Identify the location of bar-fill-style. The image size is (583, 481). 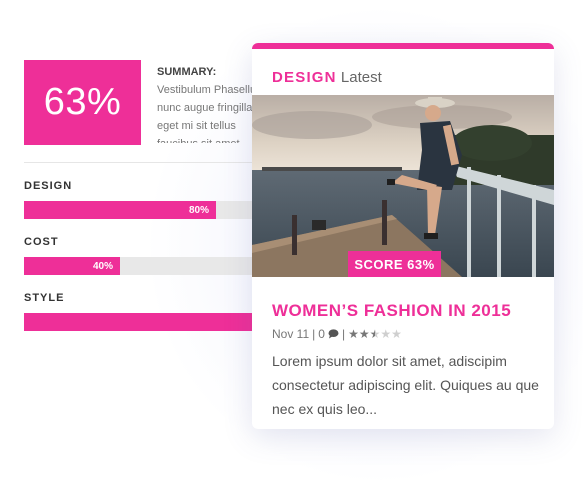
(144, 322).